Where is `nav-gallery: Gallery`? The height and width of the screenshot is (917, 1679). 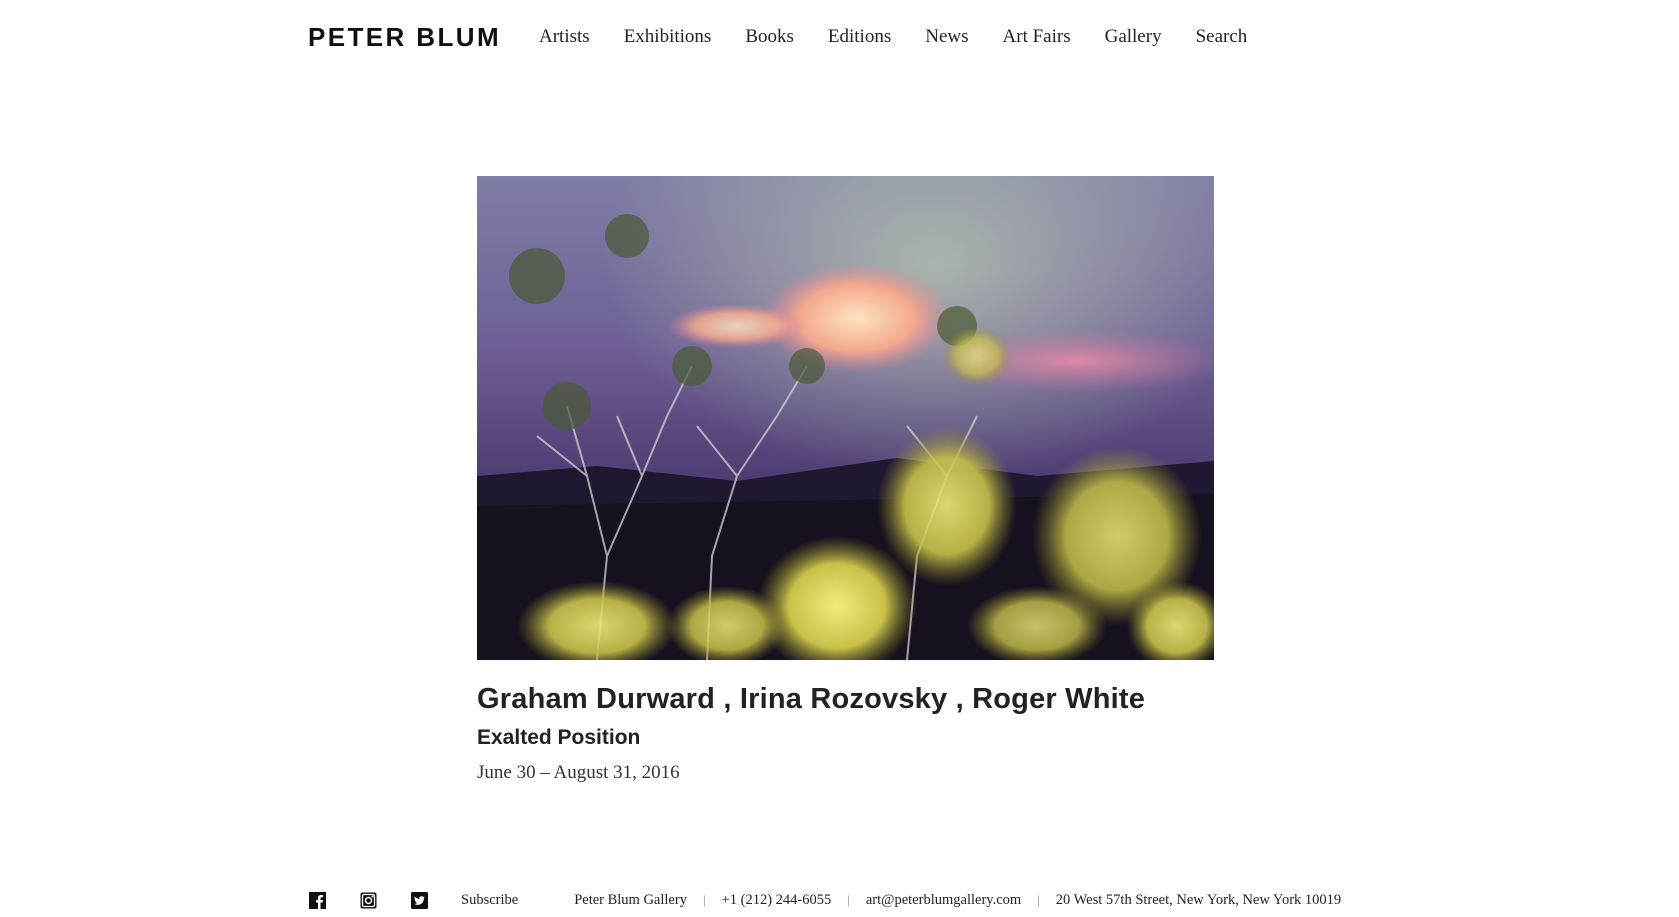
nav-gallery: Gallery is located at coordinates (1133, 37).